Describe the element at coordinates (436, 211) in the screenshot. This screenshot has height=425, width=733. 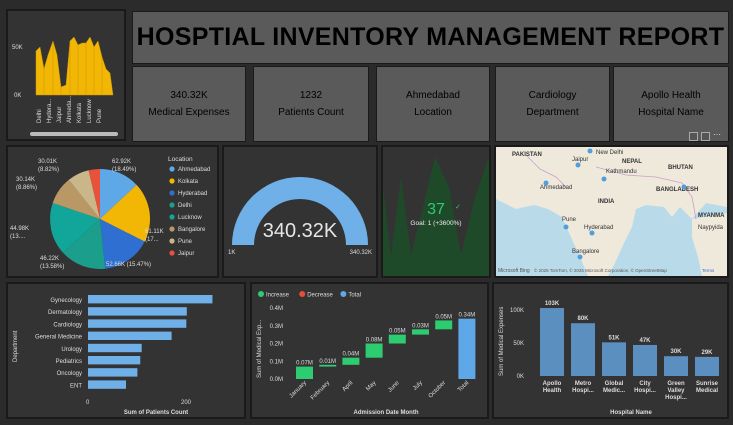
I see `kpi-panel: 37 ✓ Goal: 1 (+3600%)` at that location.